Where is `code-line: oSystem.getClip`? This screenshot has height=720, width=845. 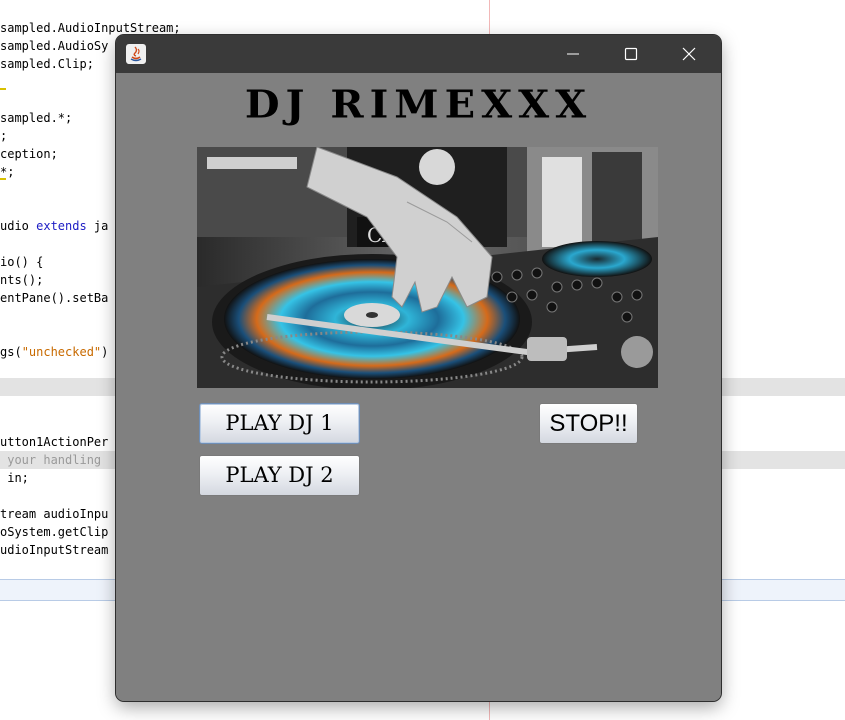 code-line: oSystem.getClip is located at coordinates (54, 532).